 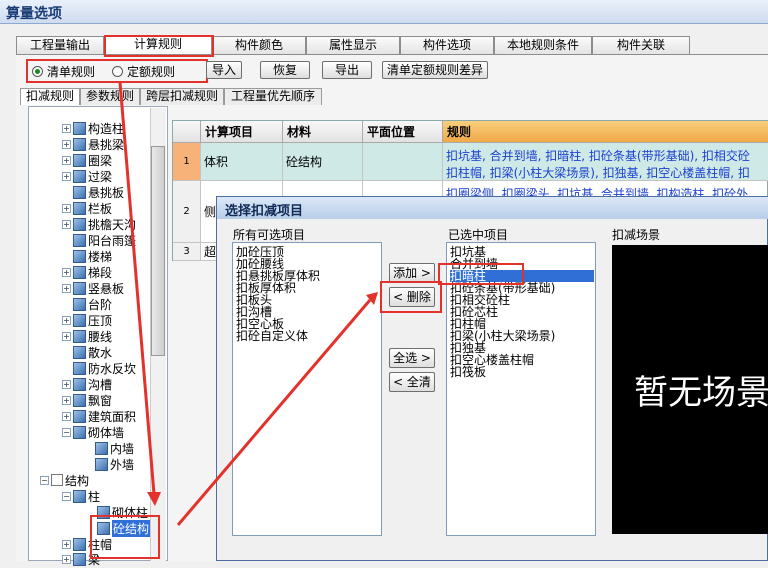 I want to click on arrowhead-icon, so click(x=154, y=499).